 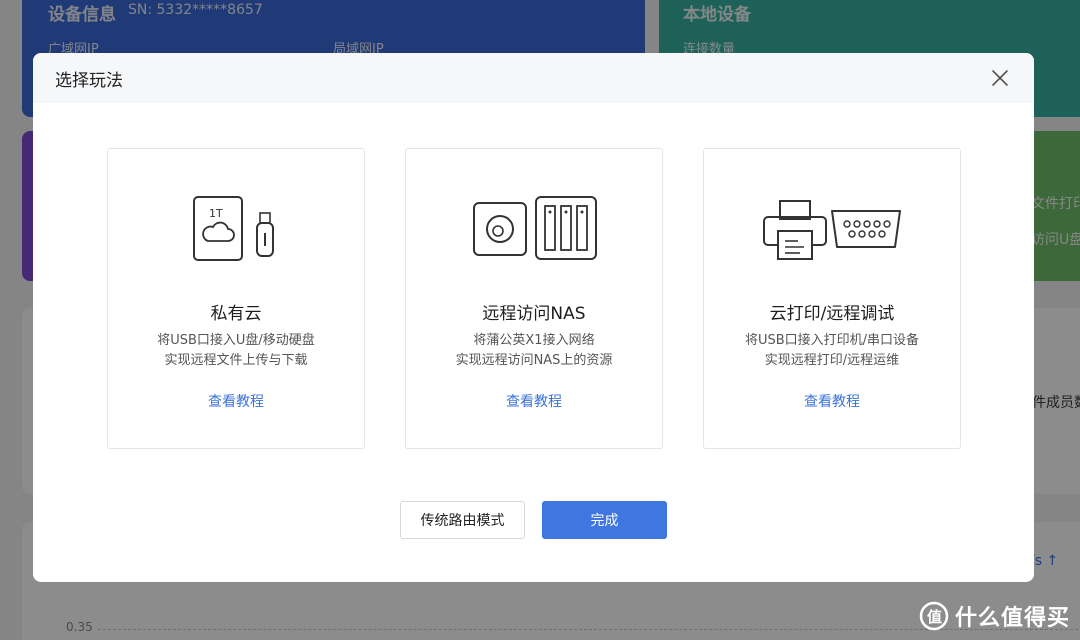 I want to click on svg-text: 1T, so click(x=216, y=213).